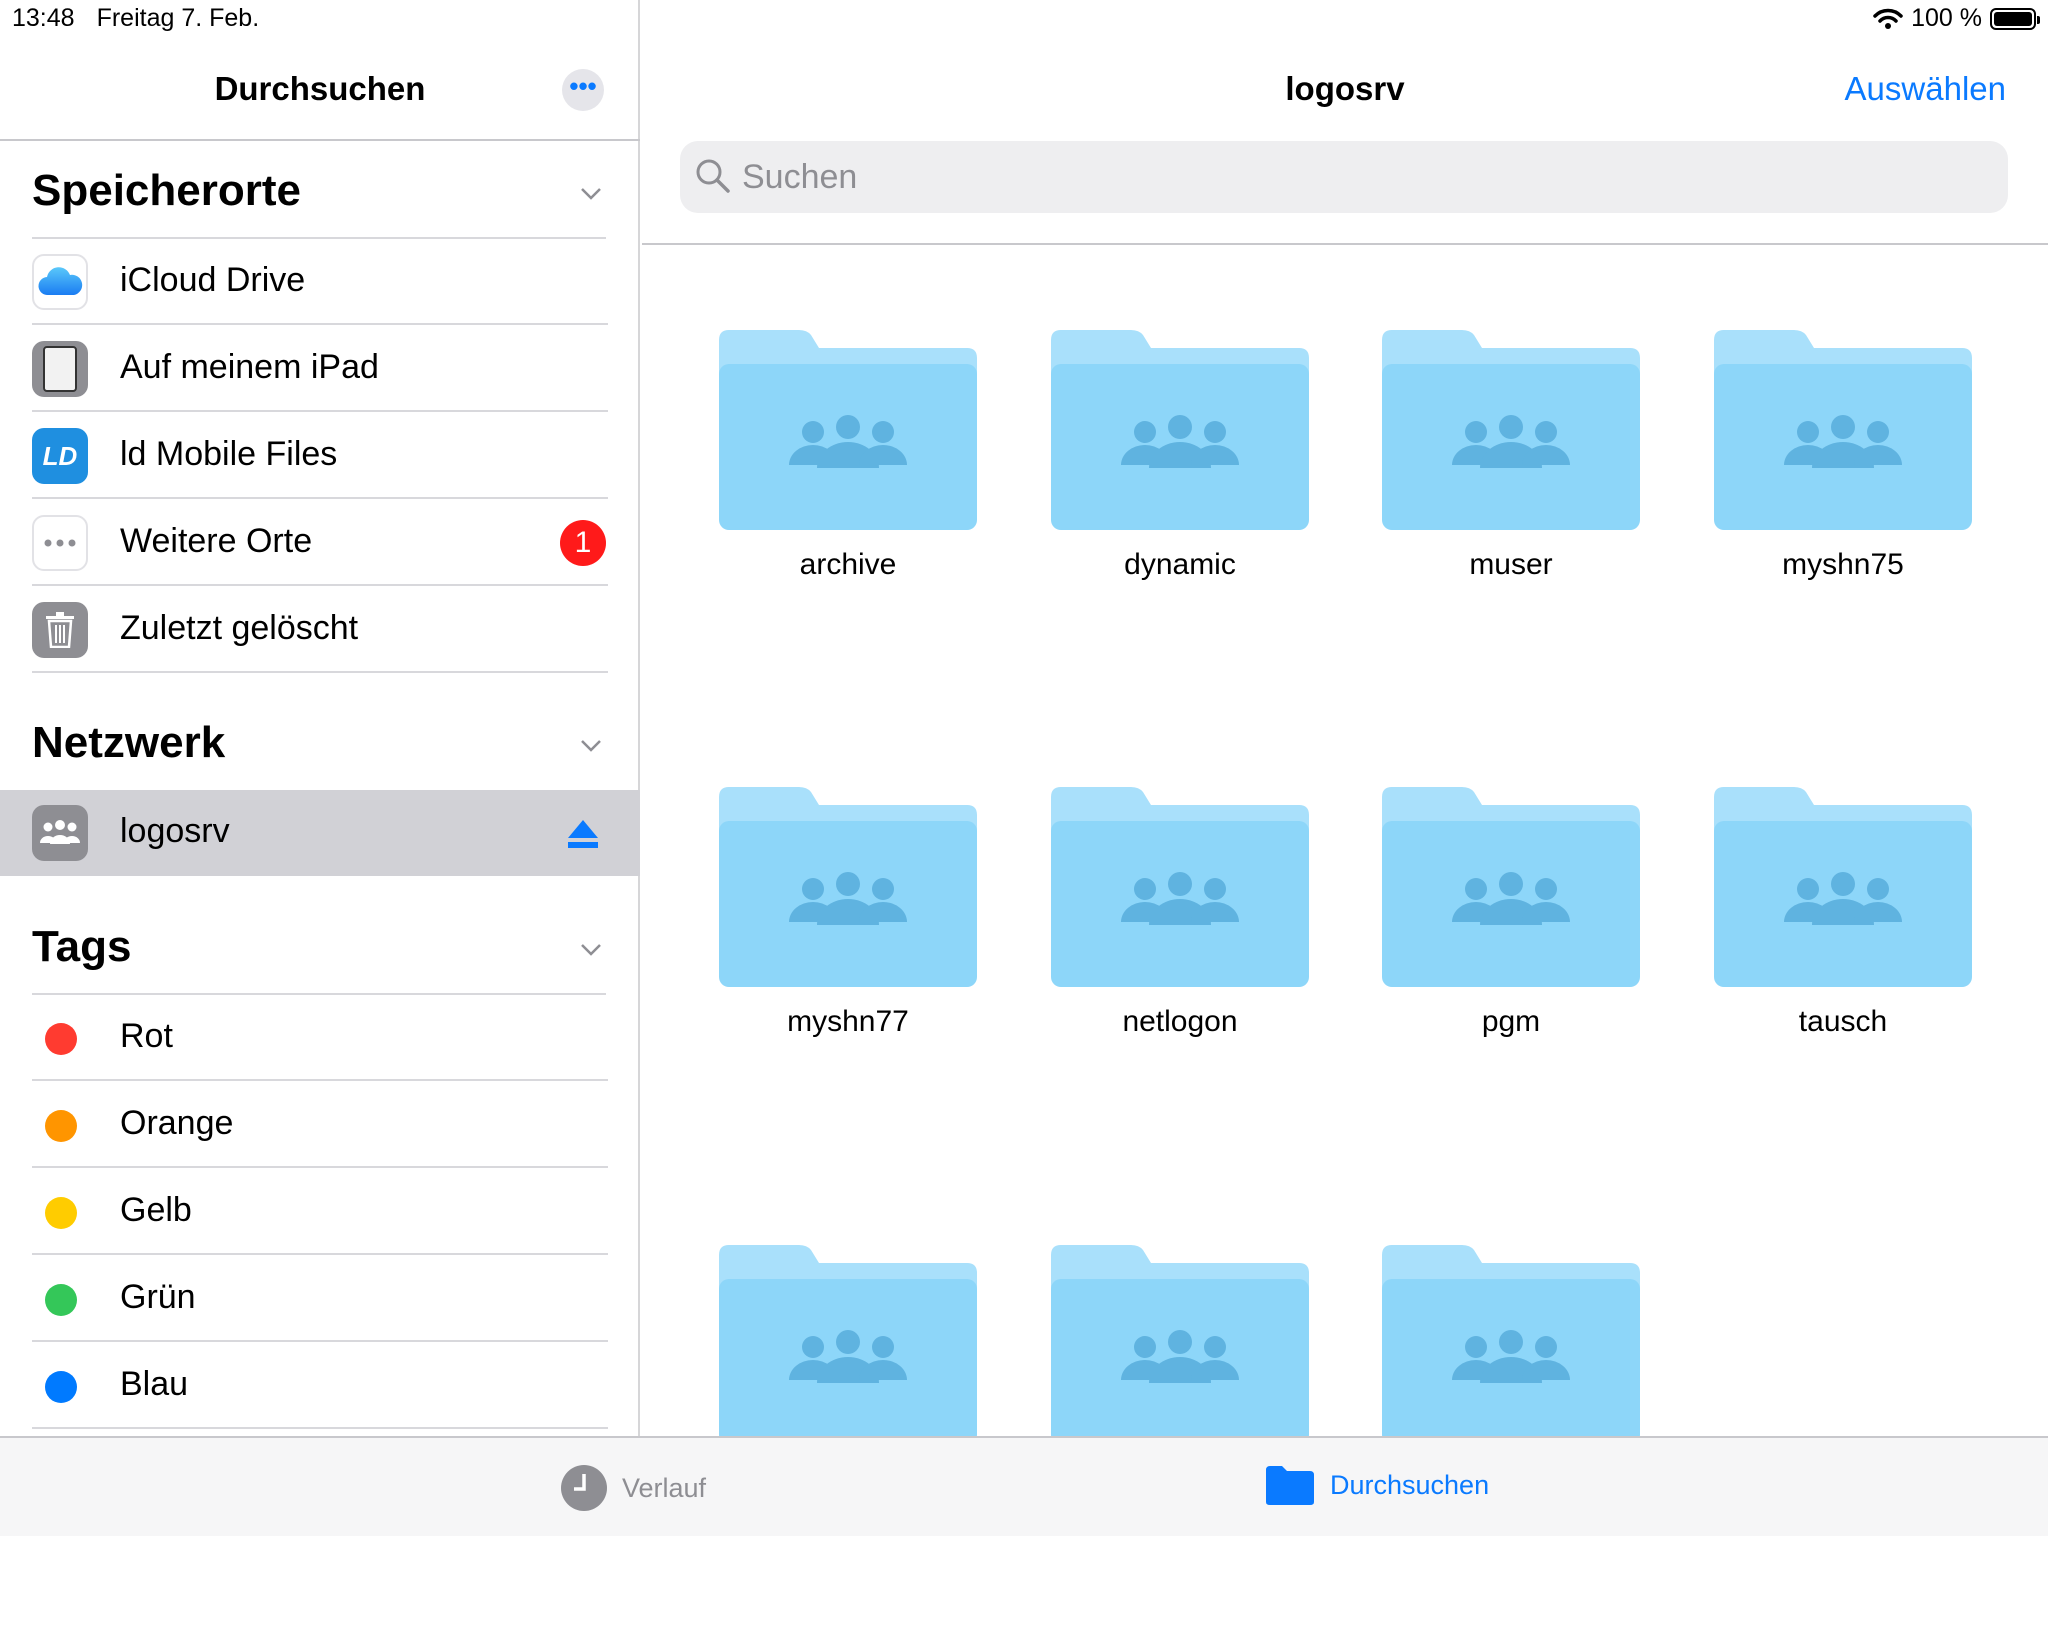 Image resolution: width=2048 pixels, height=1625 pixels. I want to click on tag-label: Blau, so click(154, 1384).